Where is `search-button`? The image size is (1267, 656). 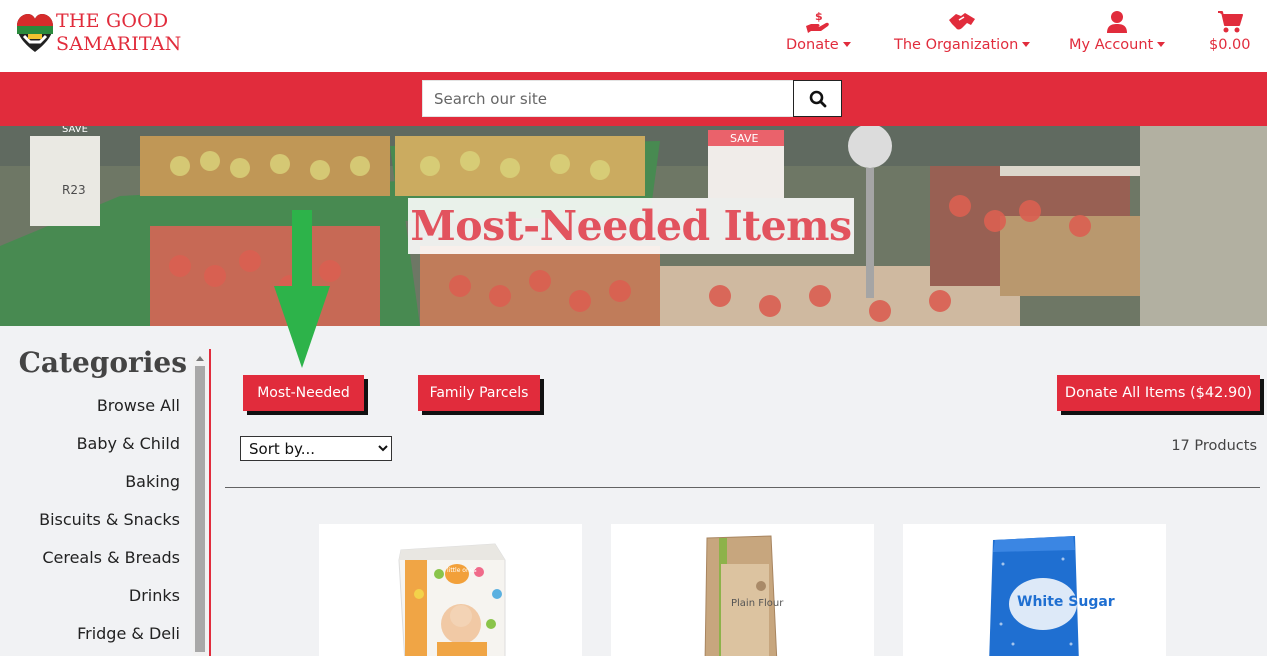 search-button is located at coordinates (817, 98).